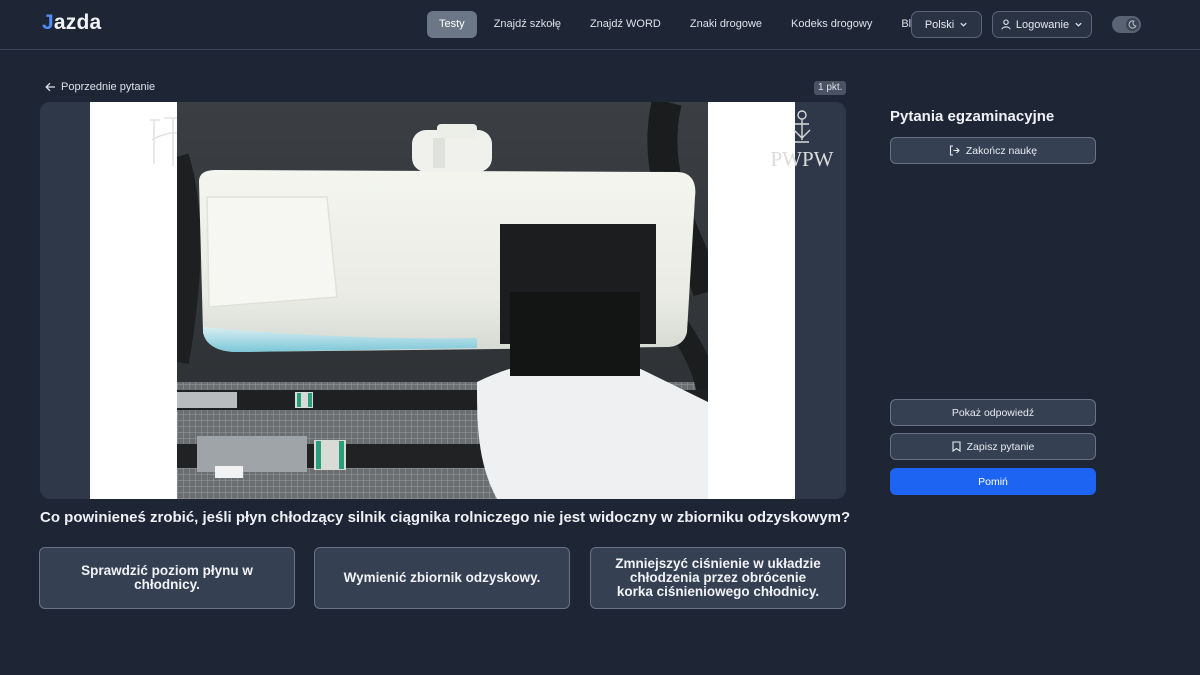 Image resolution: width=1200 pixels, height=675 pixels. I want to click on nav-link-road-signs: Znaki drogowe, so click(726, 24).